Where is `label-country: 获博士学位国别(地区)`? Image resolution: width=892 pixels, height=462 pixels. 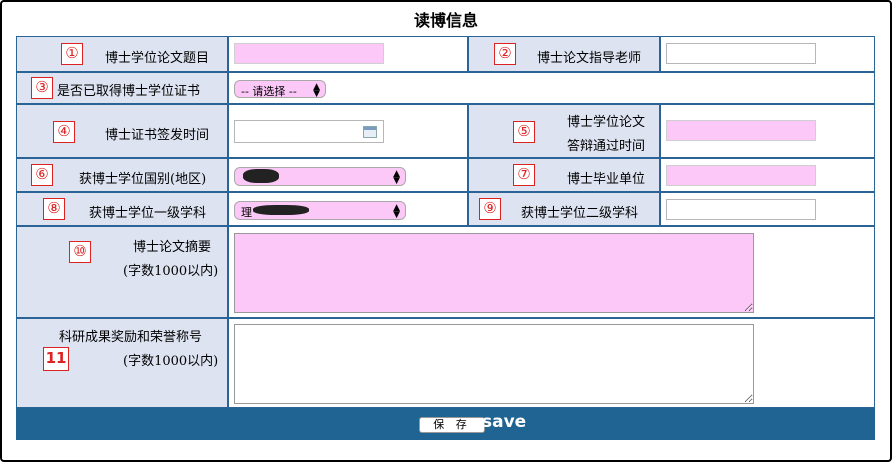 label-country: 获博士学位国别(地区) is located at coordinates (143, 179).